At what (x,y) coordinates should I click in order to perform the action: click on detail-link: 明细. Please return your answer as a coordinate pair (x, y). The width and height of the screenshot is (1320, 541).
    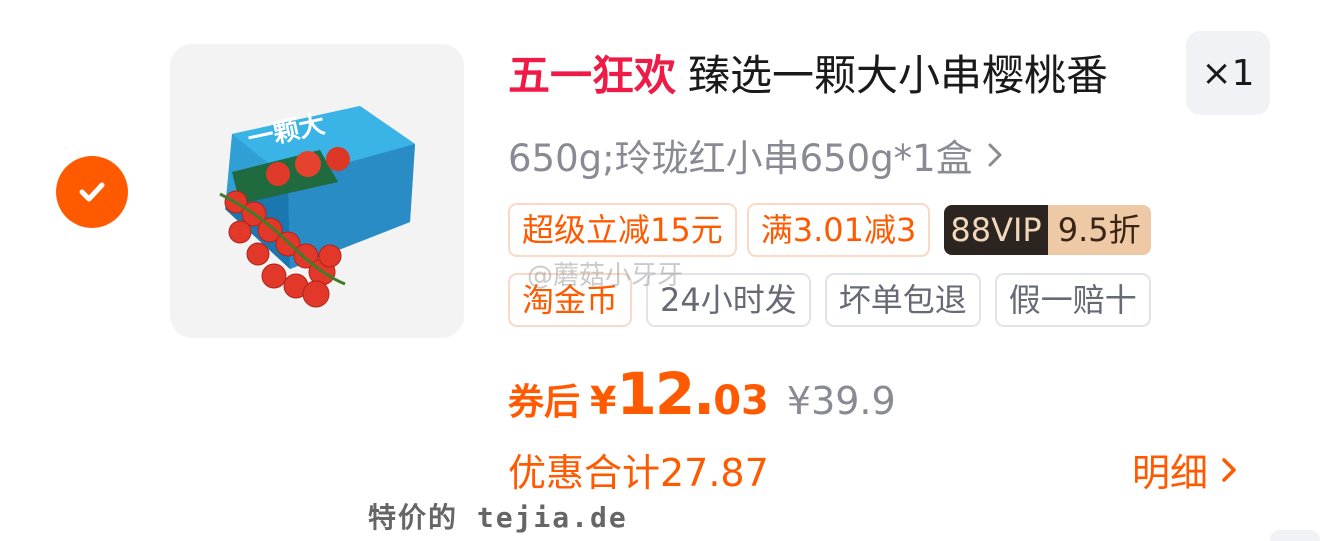
    Looking at the image, I should click on (1185, 469).